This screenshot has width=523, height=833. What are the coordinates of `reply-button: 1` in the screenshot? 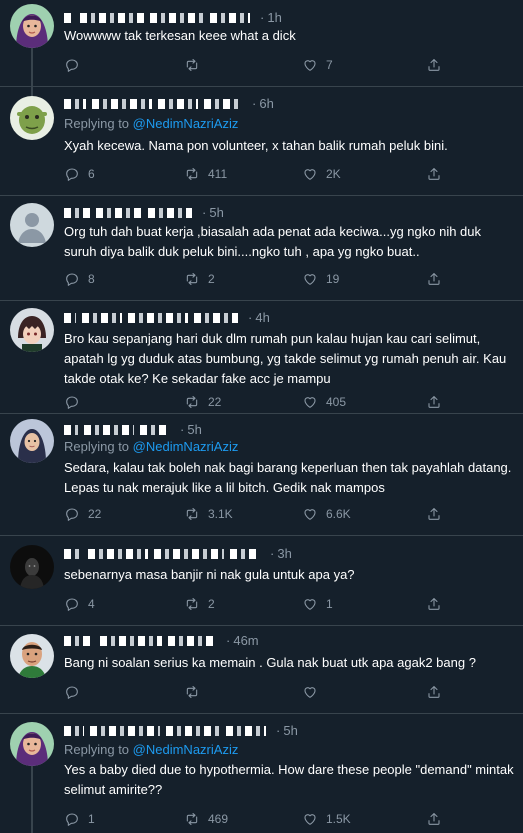 It's located at (79, 819).